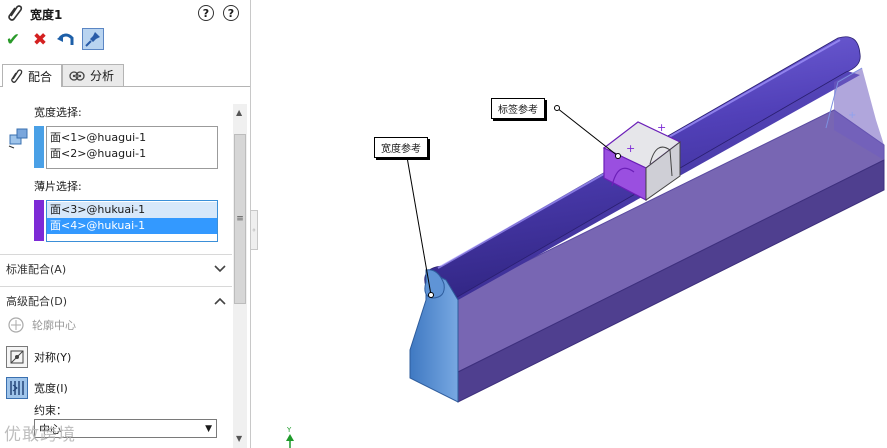 This screenshot has height=448, width=887. Describe the element at coordinates (518, 108) in the screenshot. I see `tab-reference-callout: 标签参考` at that location.